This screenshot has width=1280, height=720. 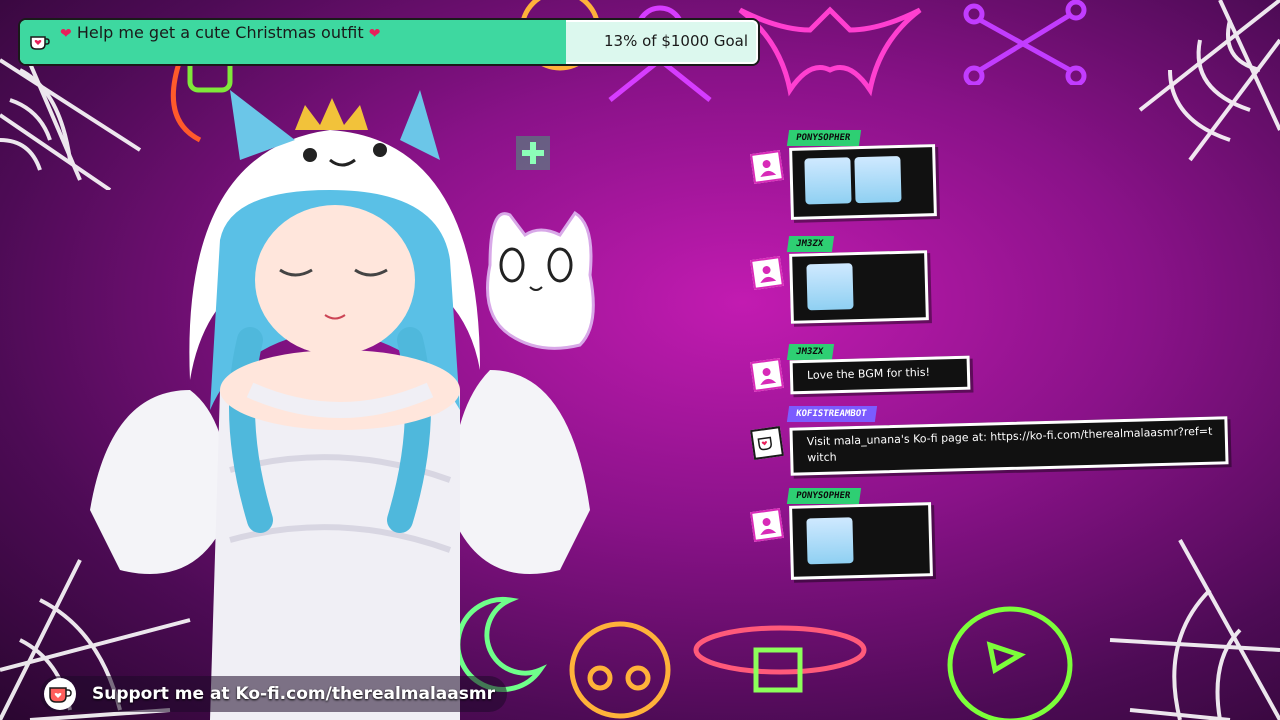 I want to click on support-banner: Support me at Ko-fi.com/therealmalaasmr, so click(x=273, y=694).